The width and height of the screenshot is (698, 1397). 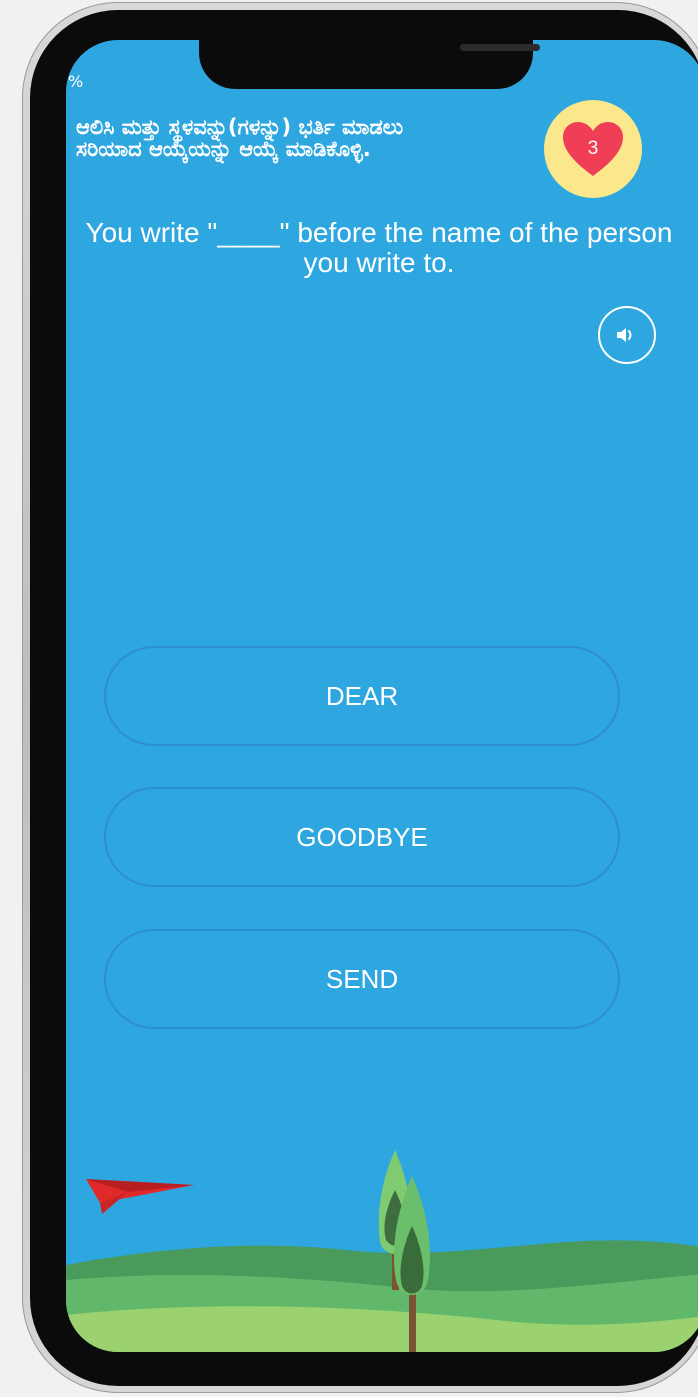 I want to click on answer-option-goodbye: GOODBYE, so click(x=362, y=837).